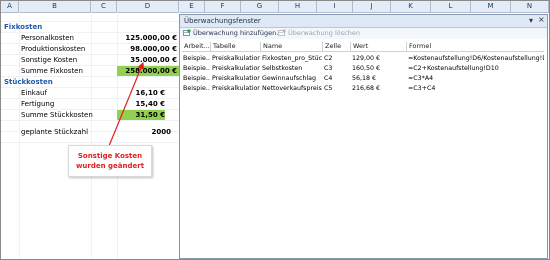  What do you see at coordinates (110, 156) in the screenshot?
I see `callout-line-1: Sonstige Kosten` at bounding box center [110, 156].